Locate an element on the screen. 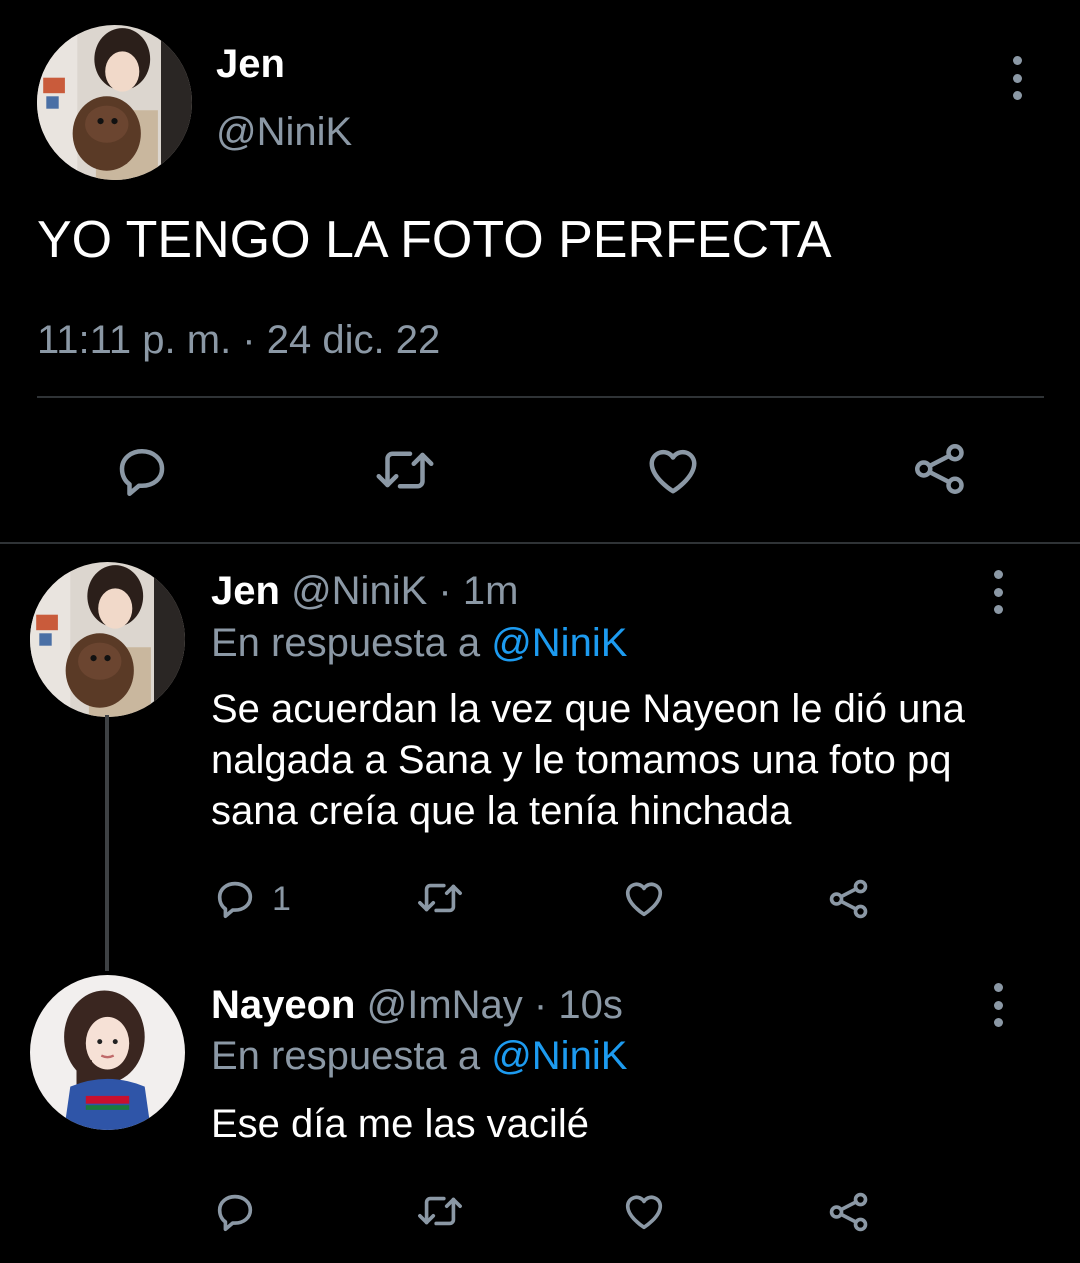 Image resolution: width=1080 pixels, height=1263 pixels. reply-time: 1m is located at coordinates (491, 591).